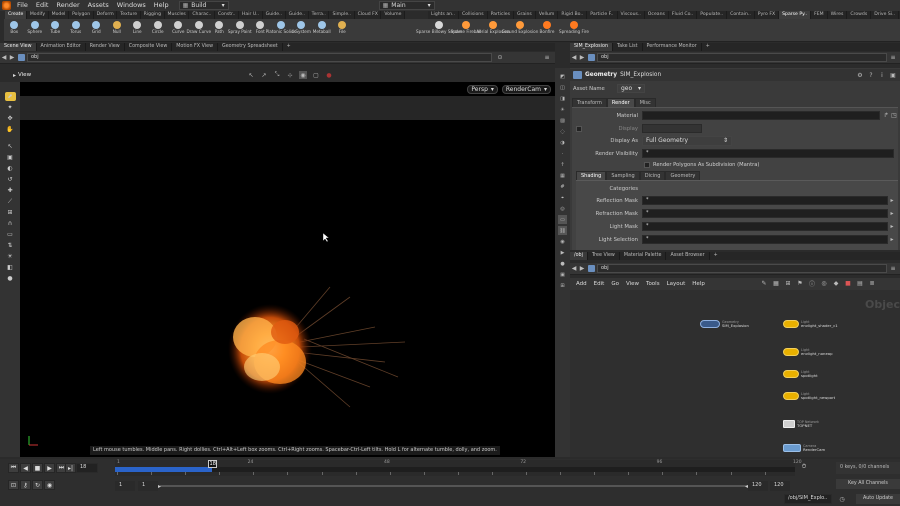 The height and width of the screenshot is (506, 900). What do you see at coordinates (878, 499) in the screenshot?
I see `auto-update-button: Auto Update` at bounding box center [878, 499].